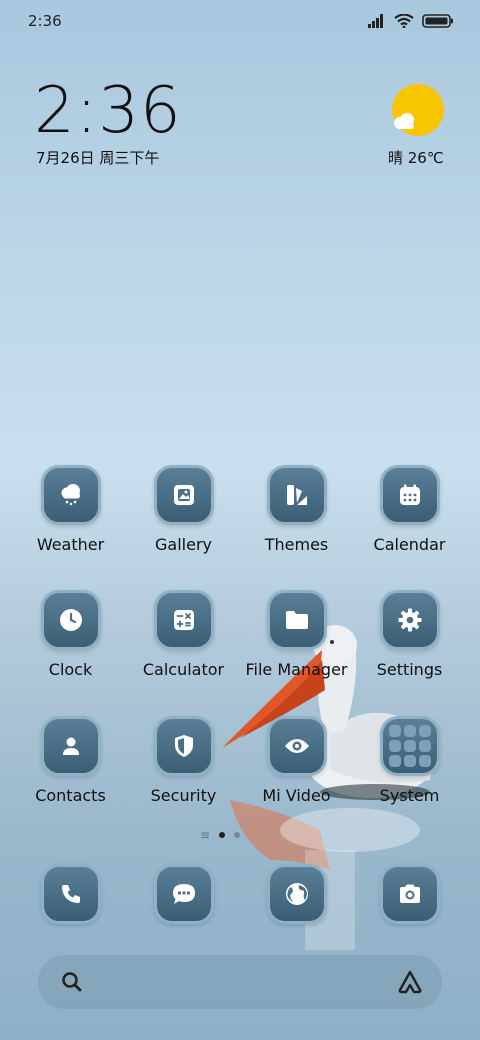  Describe the element at coordinates (98, 158) in the screenshot. I see `clock-widget-date: 7月26日 周三下午` at that location.